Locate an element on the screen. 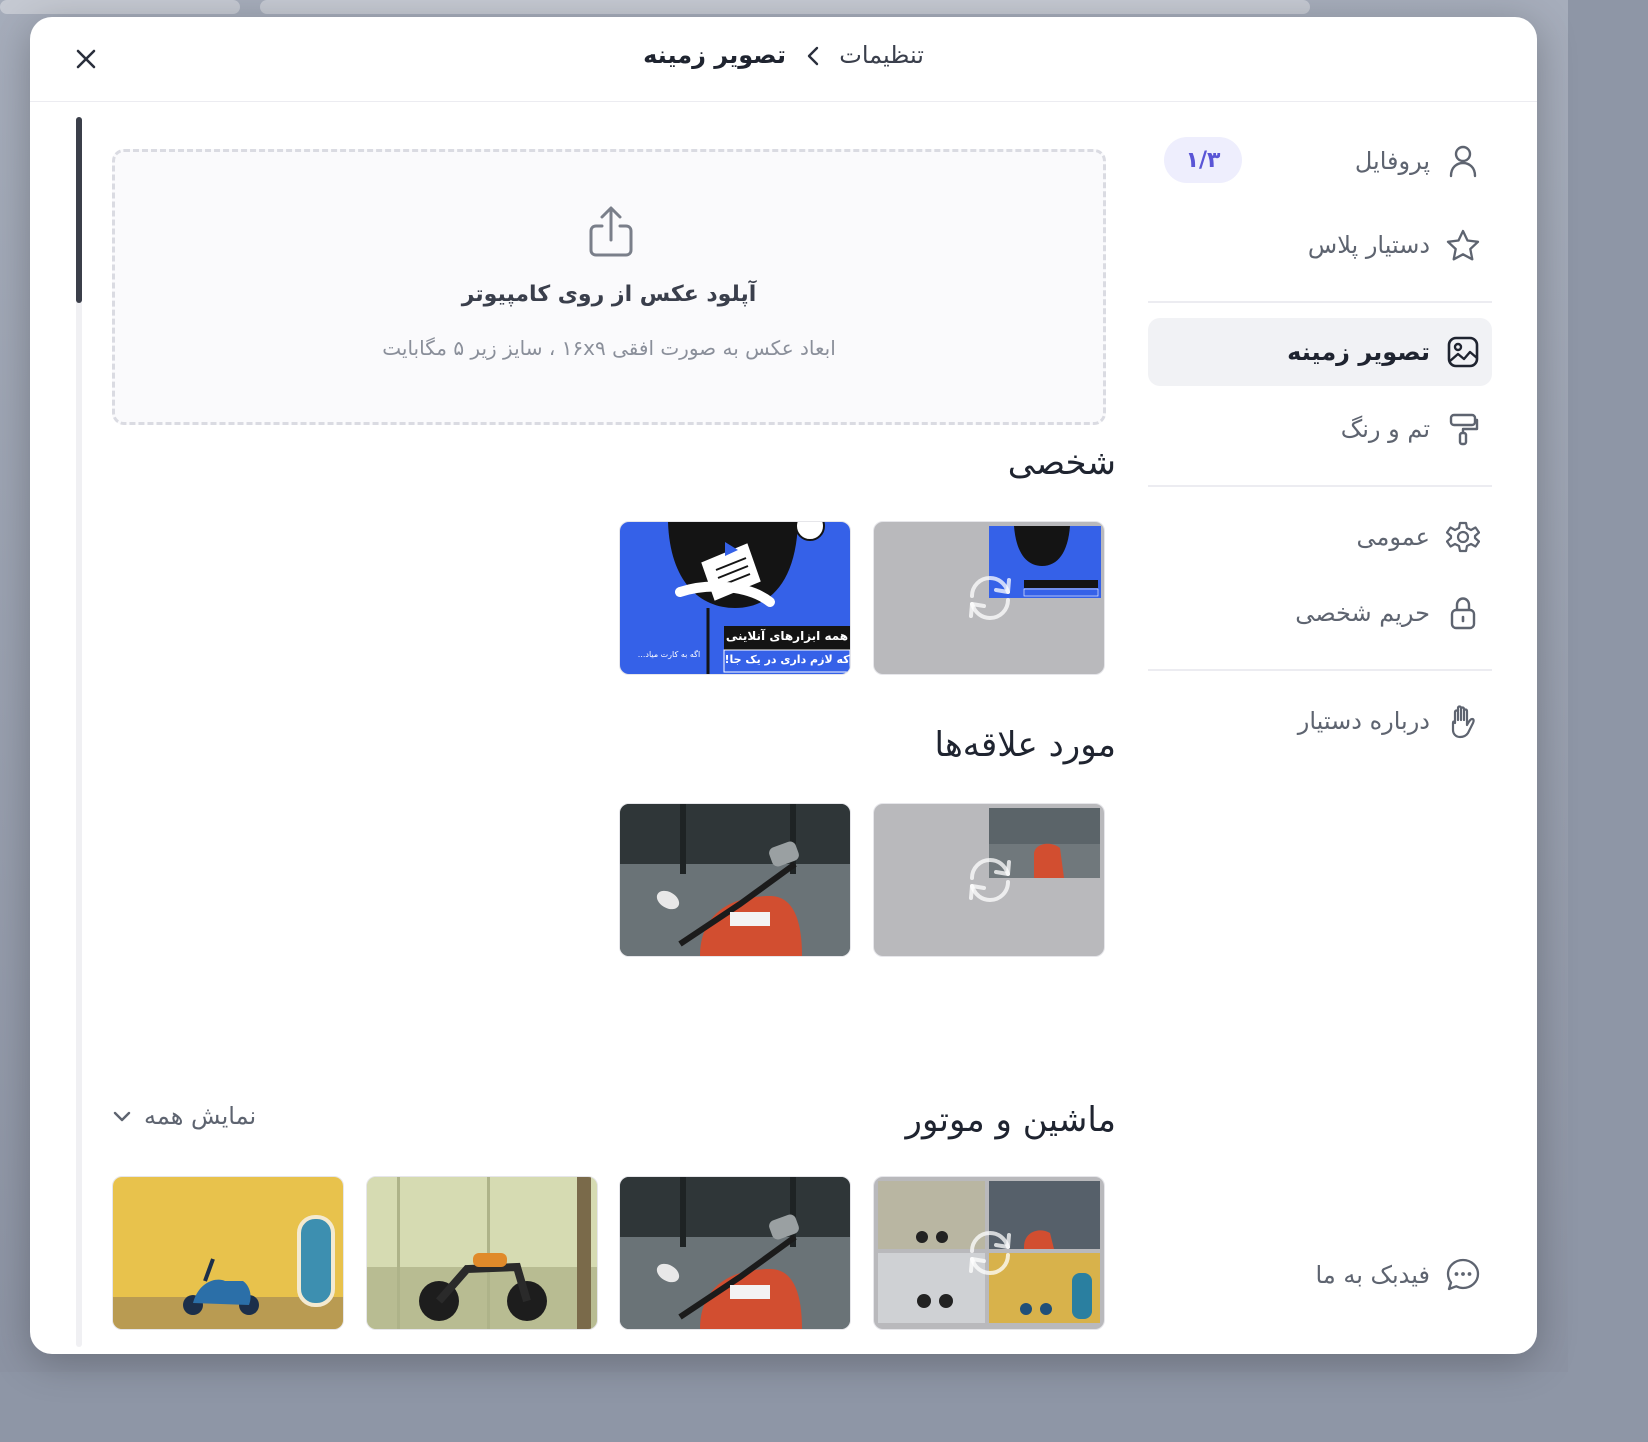 The width and height of the screenshot is (1648, 1442). random-wallpaper-personal is located at coordinates (989, 598).